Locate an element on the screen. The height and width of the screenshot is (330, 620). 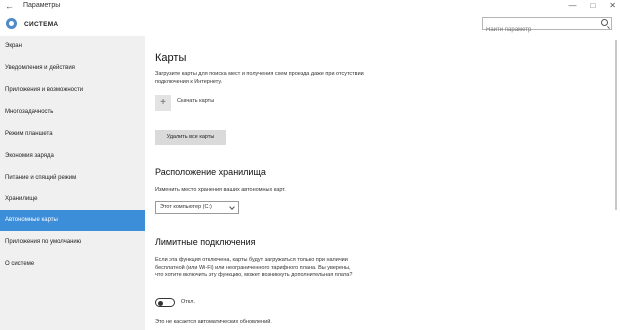
storage-location-select: Этот компьютер (C:) is located at coordinates (197, 207).